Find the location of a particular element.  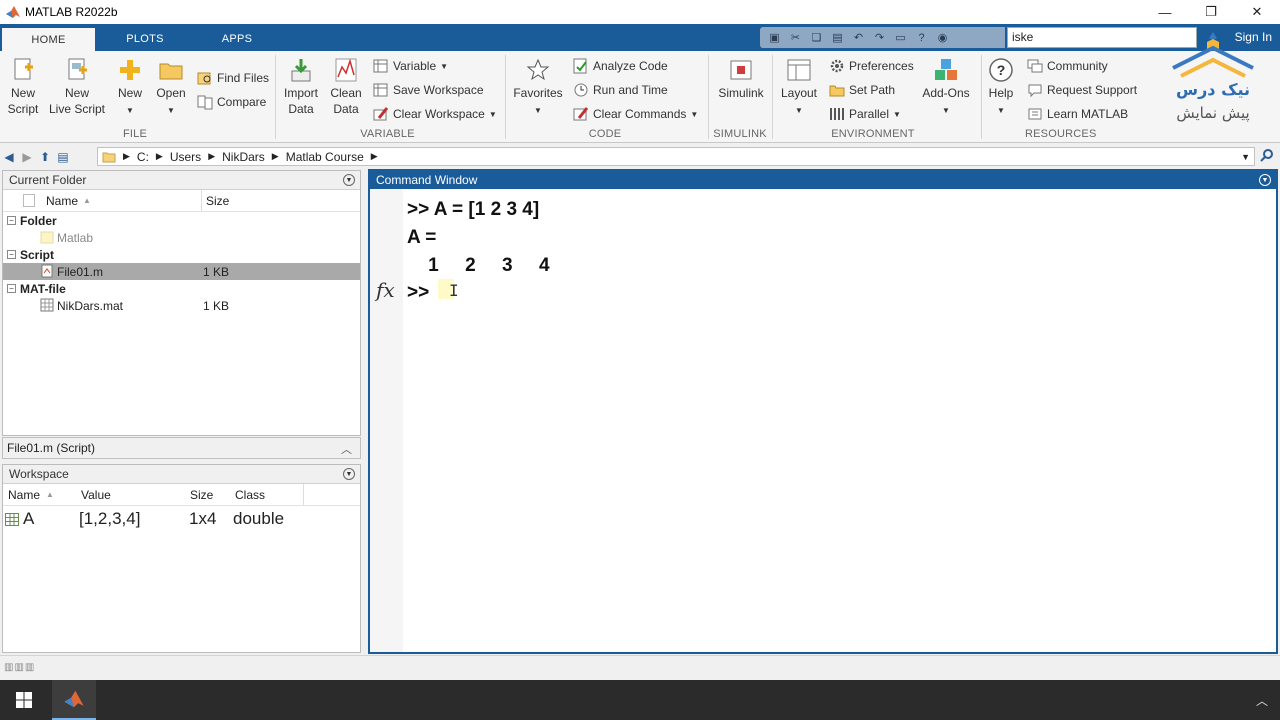

save-workspace-button: Save Workspace is located at coordinates (428, 90).